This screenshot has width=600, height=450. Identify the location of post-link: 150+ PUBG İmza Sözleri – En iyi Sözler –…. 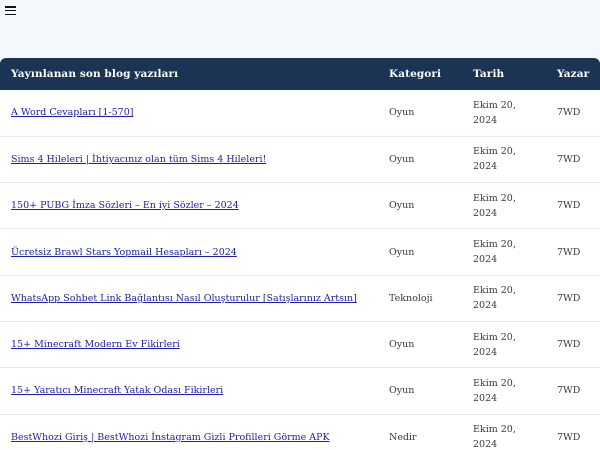
(125, 205).